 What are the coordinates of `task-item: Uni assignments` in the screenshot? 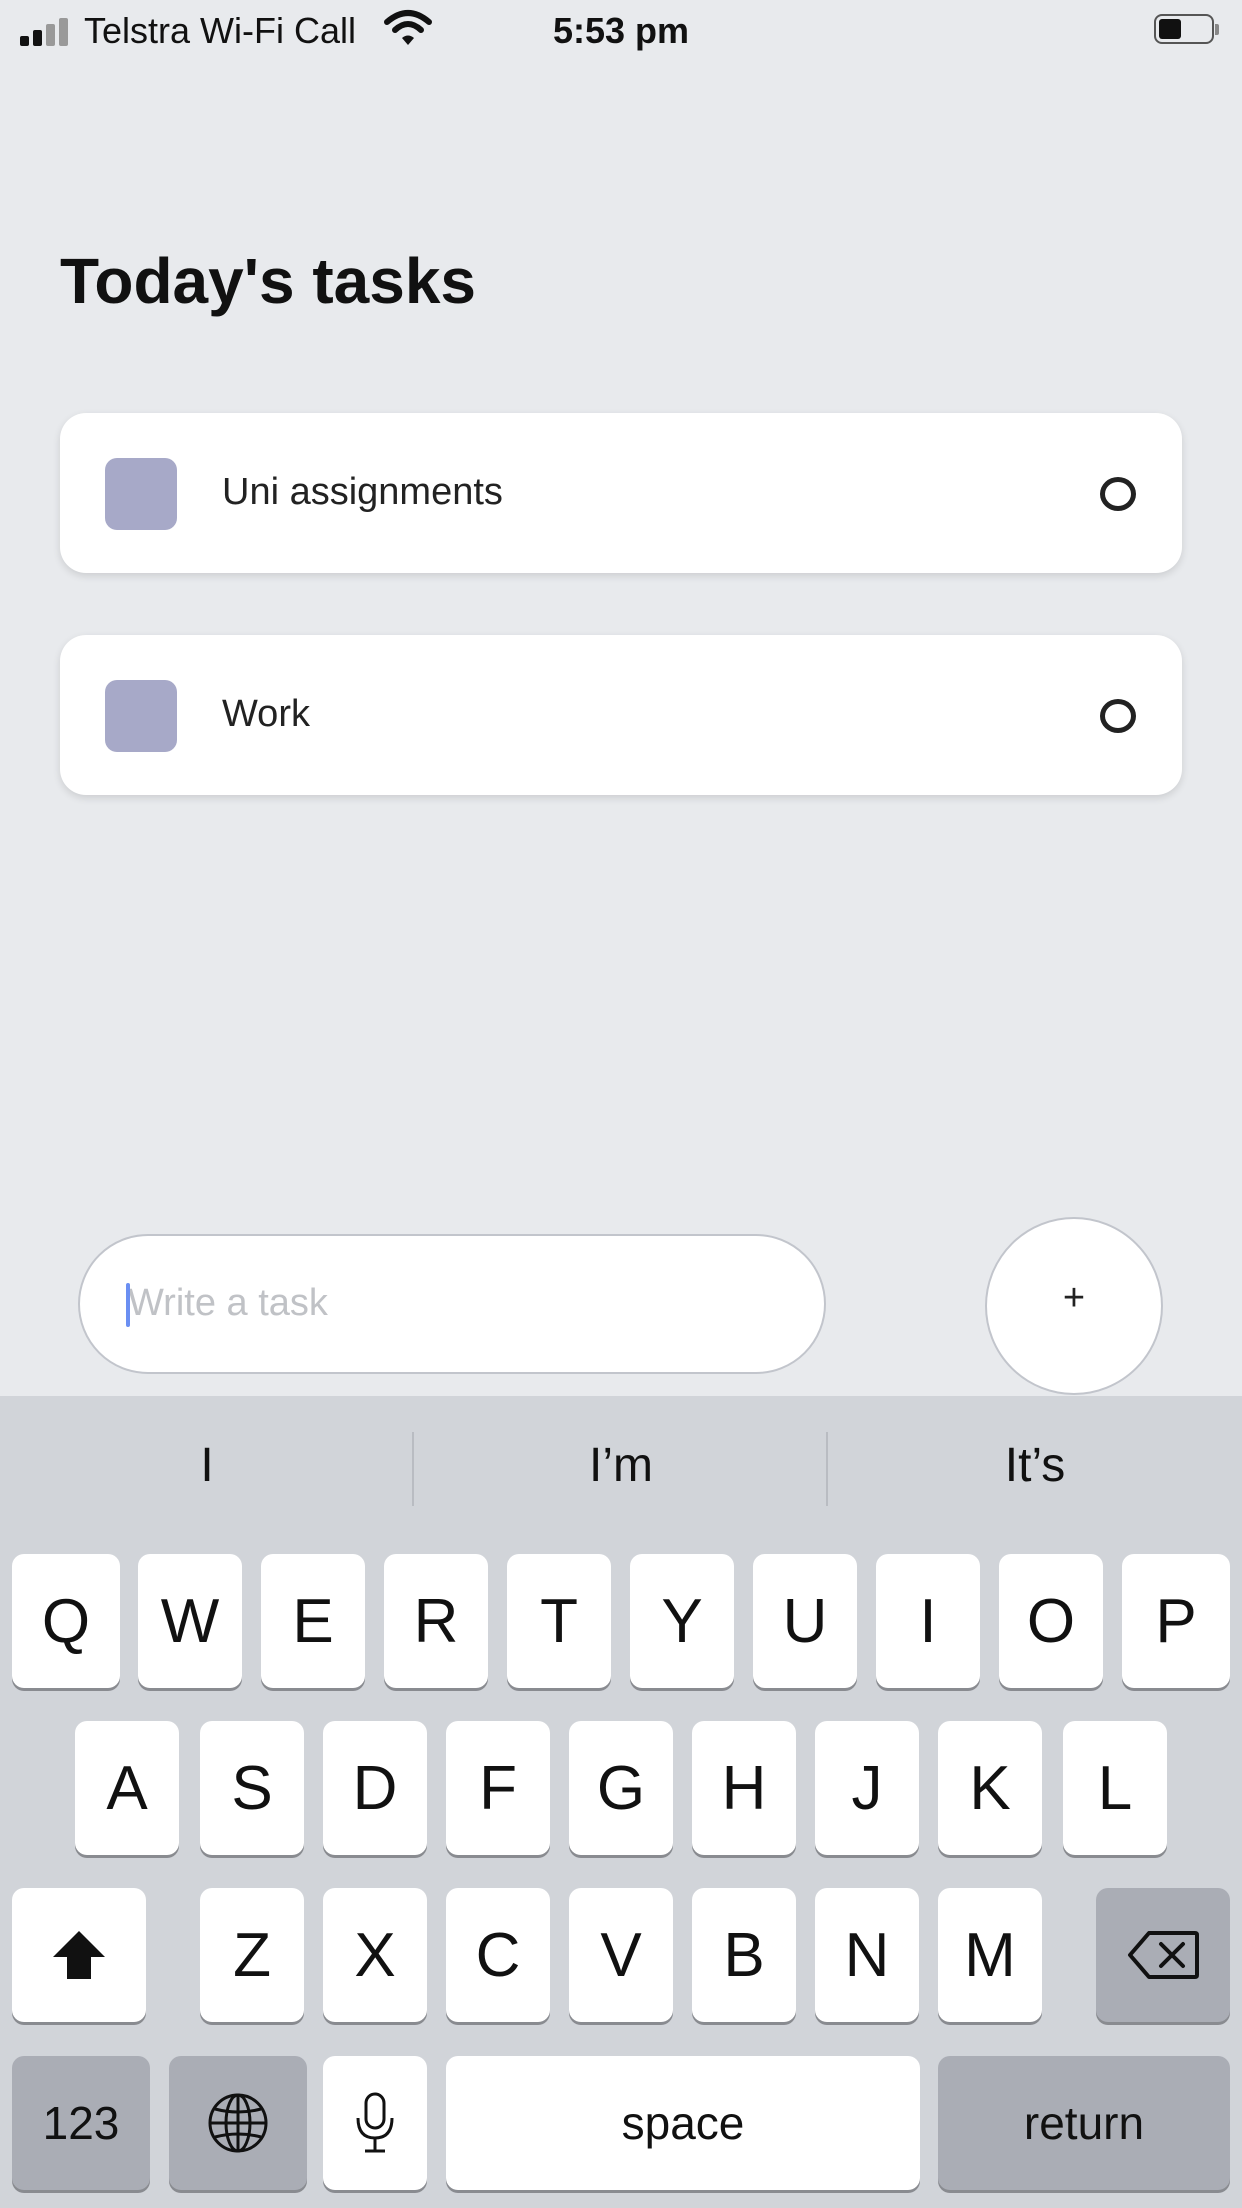 It's located at (621, 493).